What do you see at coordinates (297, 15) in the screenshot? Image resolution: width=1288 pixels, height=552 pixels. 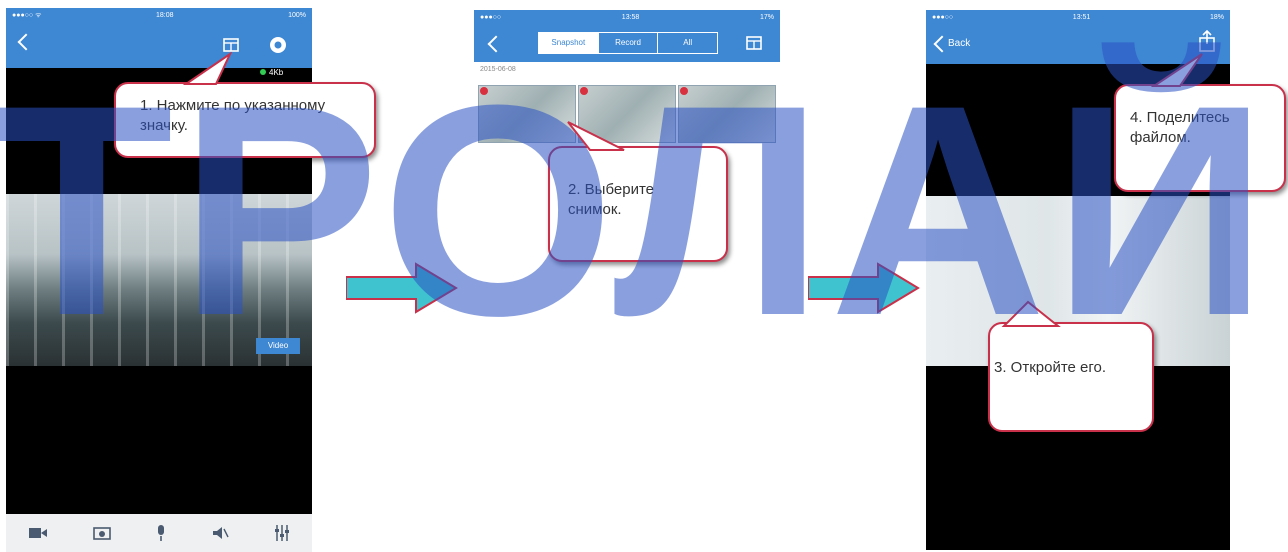 I see `battery-indicator: 100%` at bounding box center [297, 15].